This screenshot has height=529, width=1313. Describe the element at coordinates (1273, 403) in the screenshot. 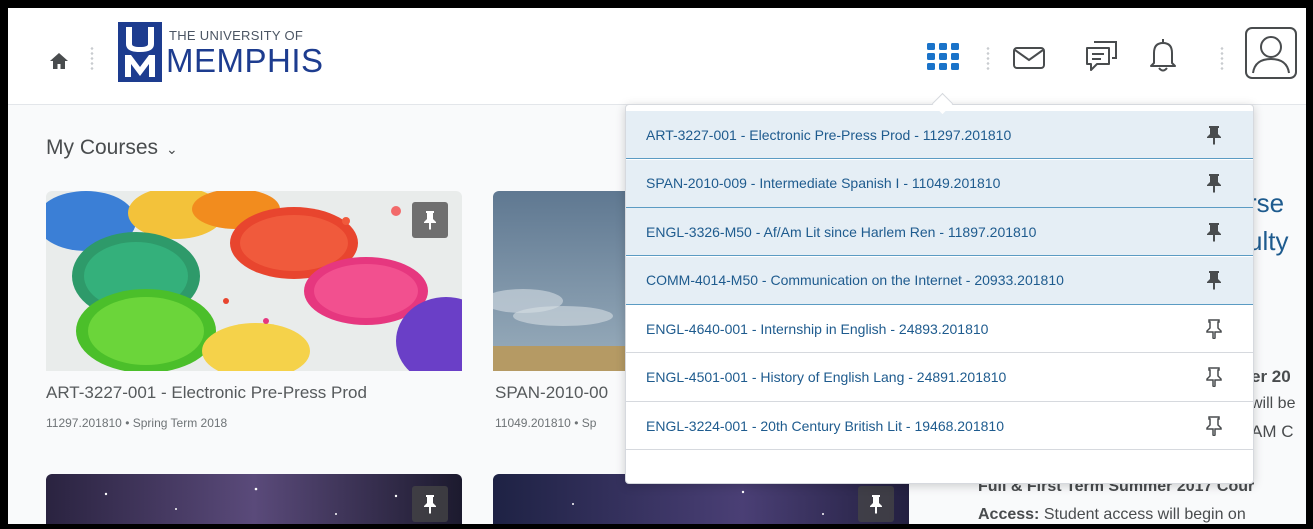

I see `news-text-fragment: will be` at that location.